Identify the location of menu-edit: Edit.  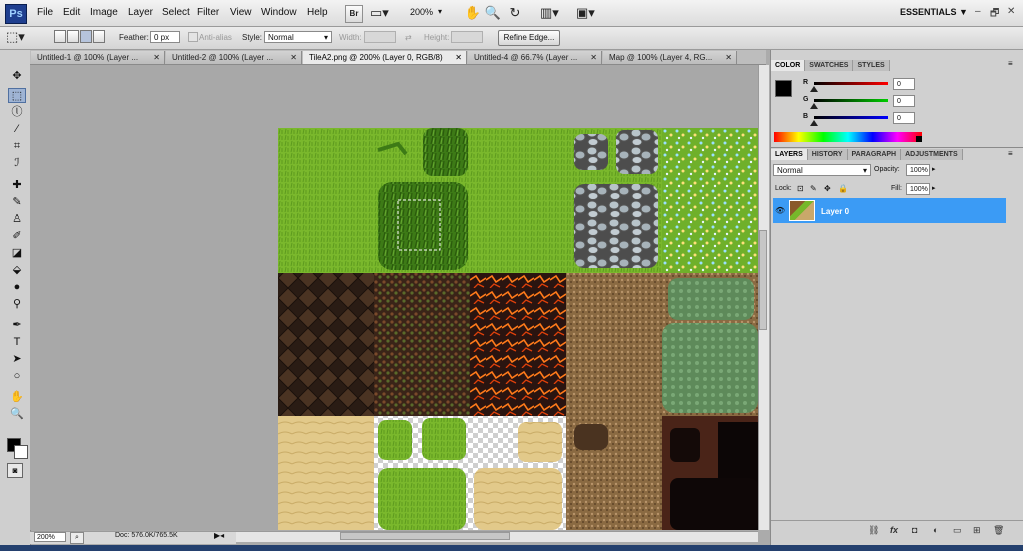
(71, 12).